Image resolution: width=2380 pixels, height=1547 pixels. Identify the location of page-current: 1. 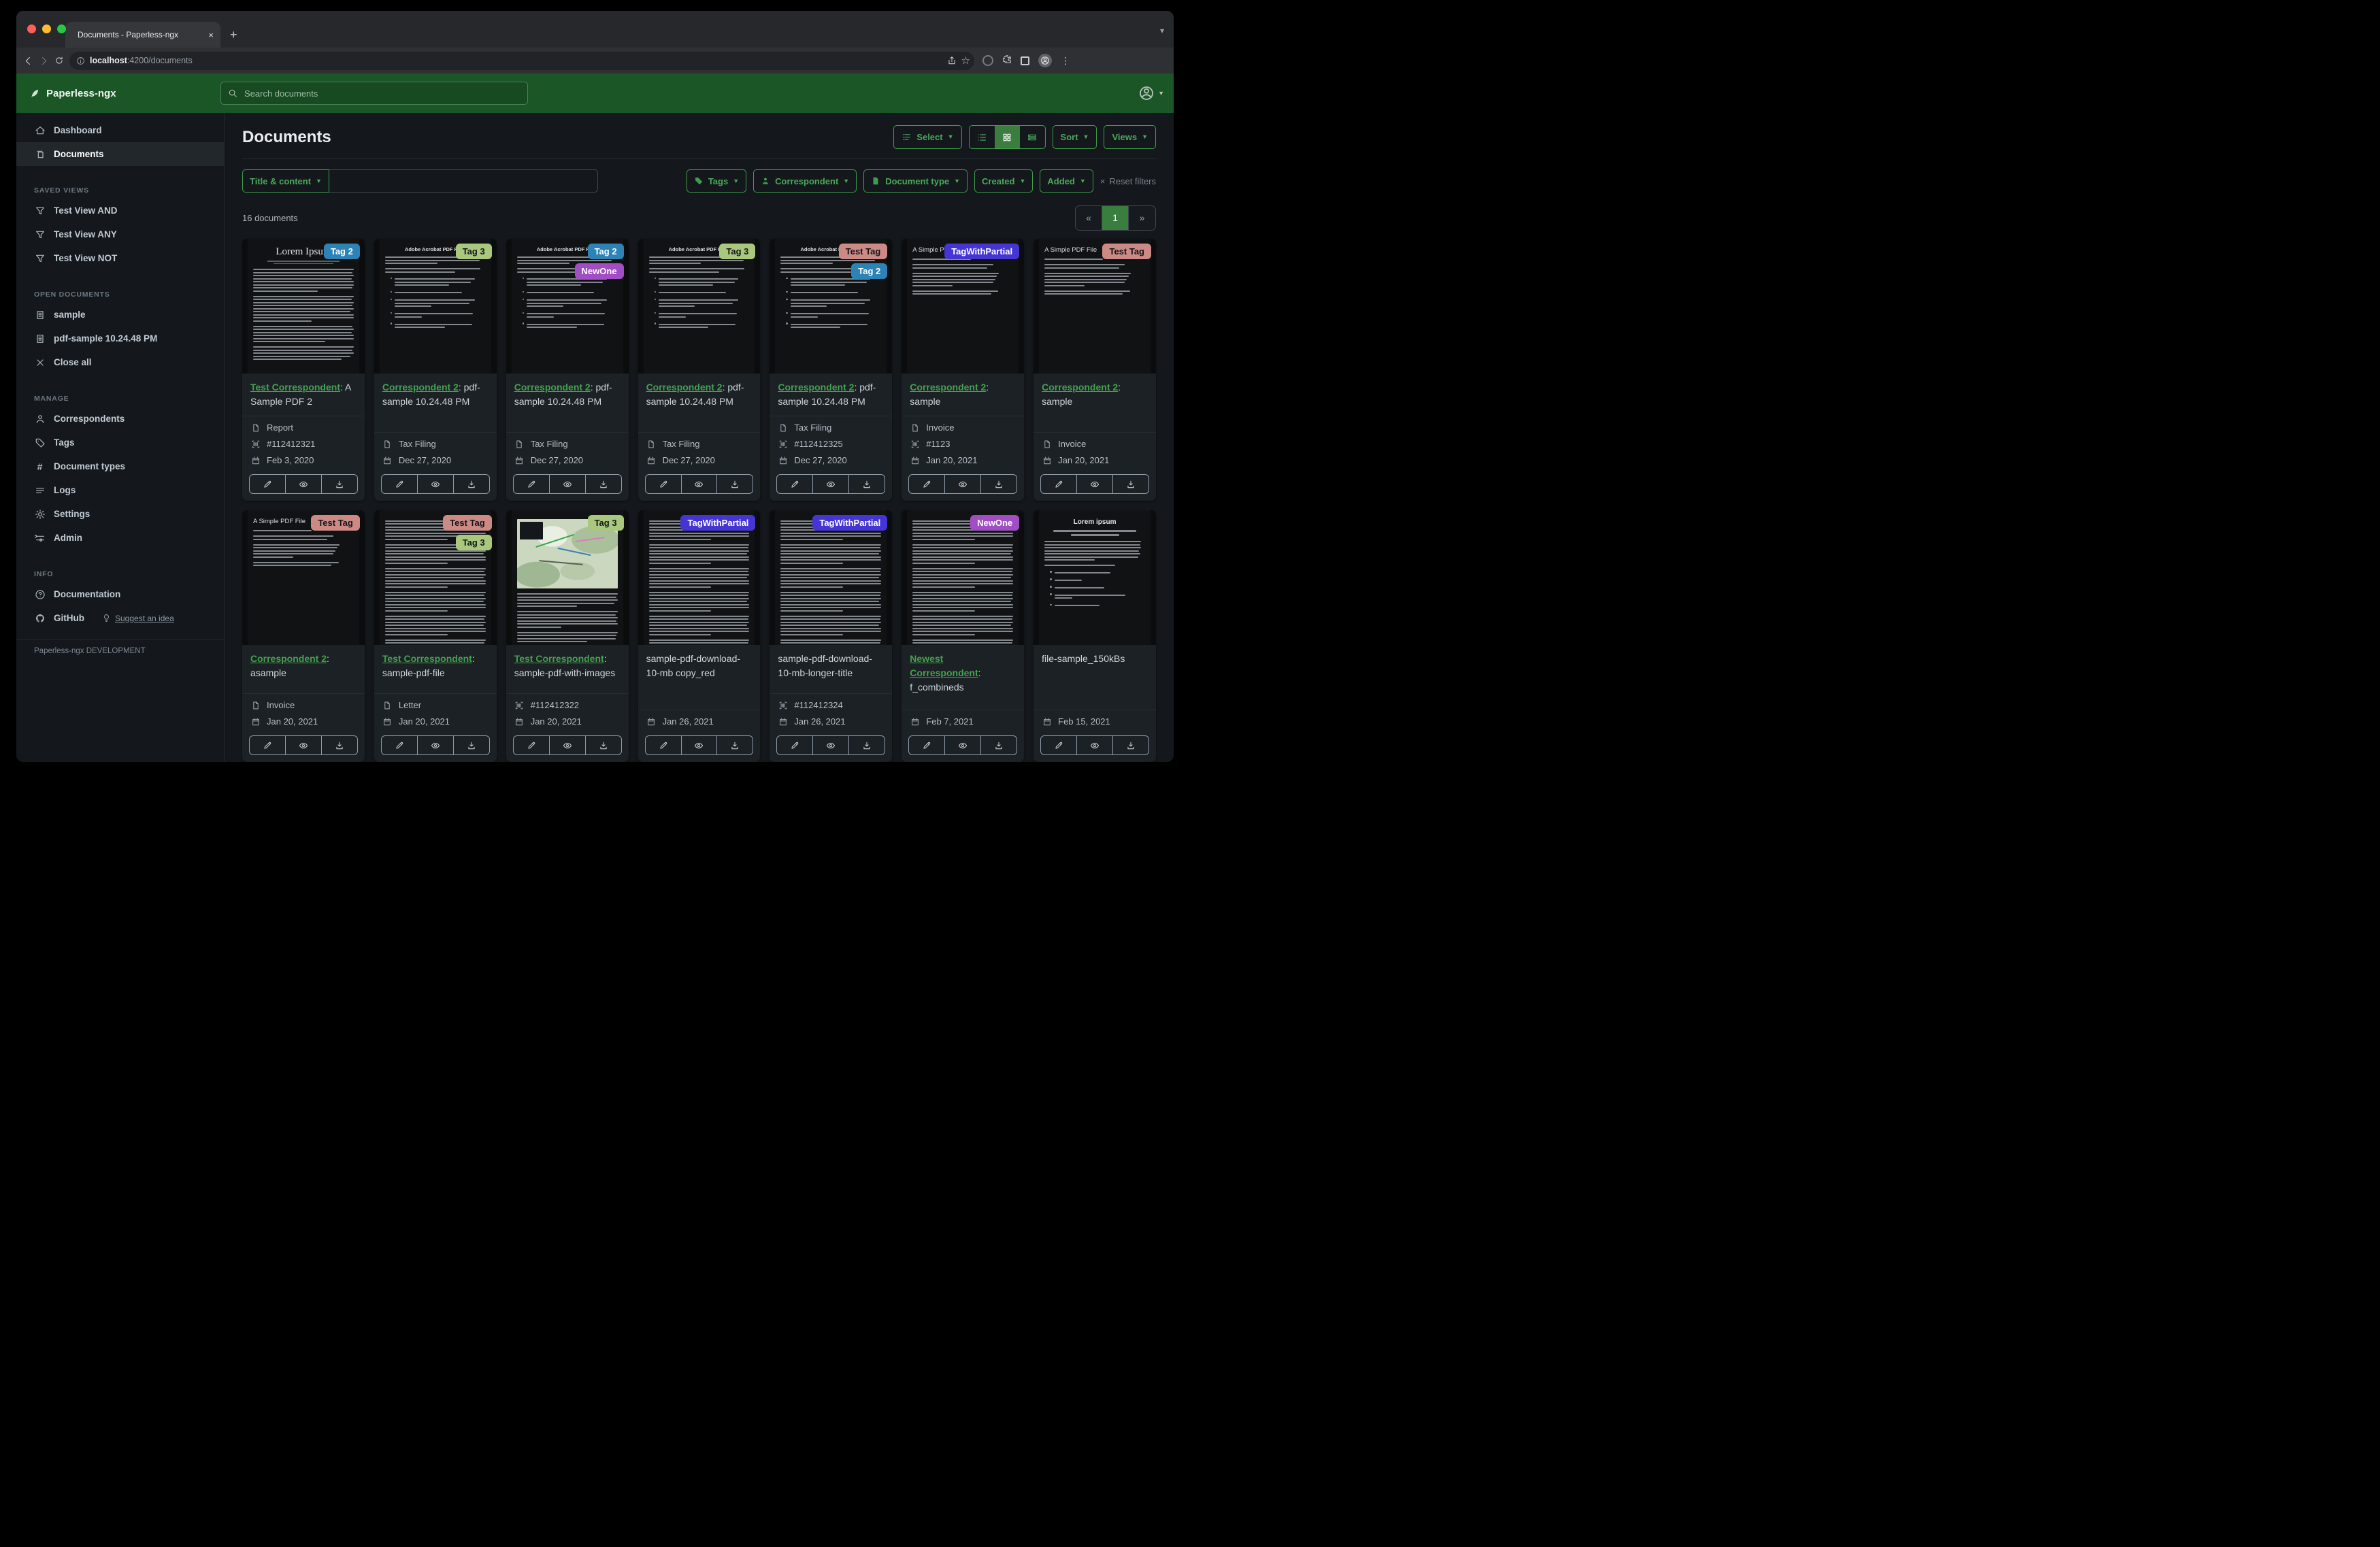
(1115, 218).